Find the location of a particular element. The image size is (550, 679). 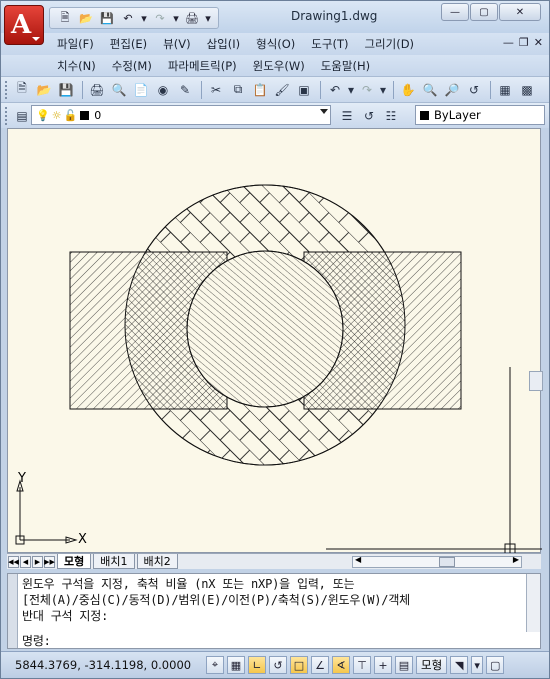

zoom-realtime-icon: 🔍 is located at coordinates (430, 90).